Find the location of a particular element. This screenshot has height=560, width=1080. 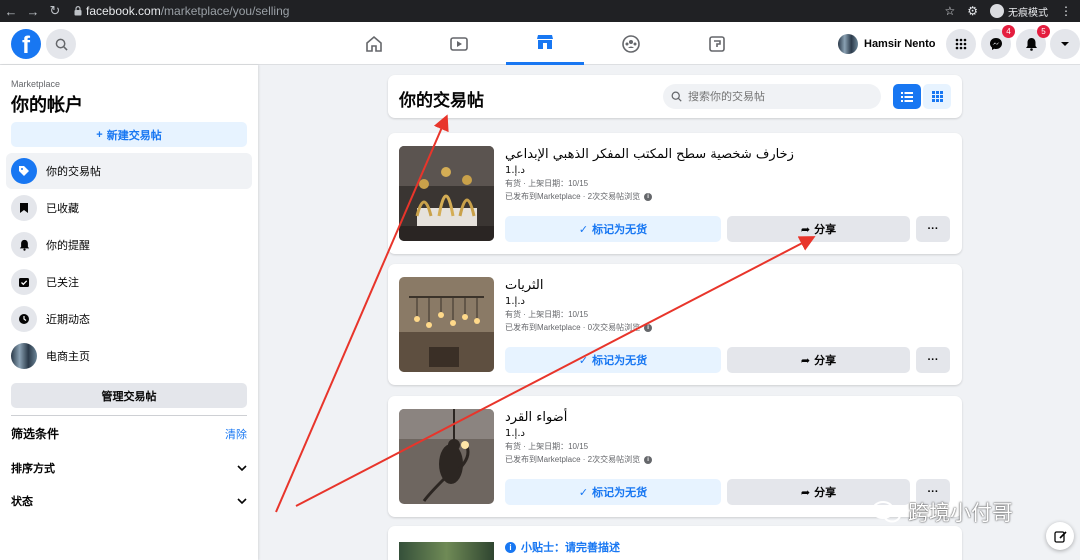

gaming-icon is located at coordinates (717, 43).